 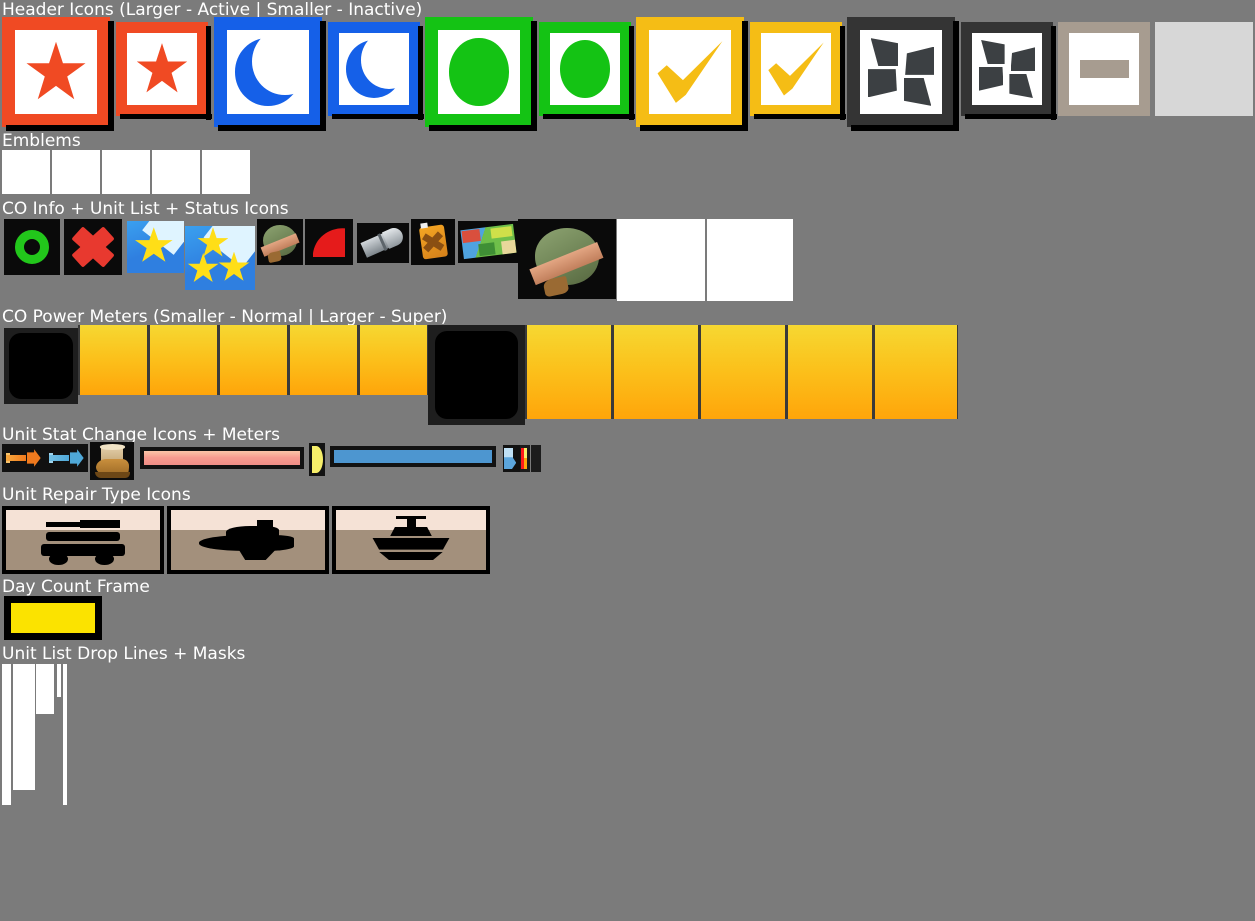 I want to click on hp-meter, so click(x=222, y=458).